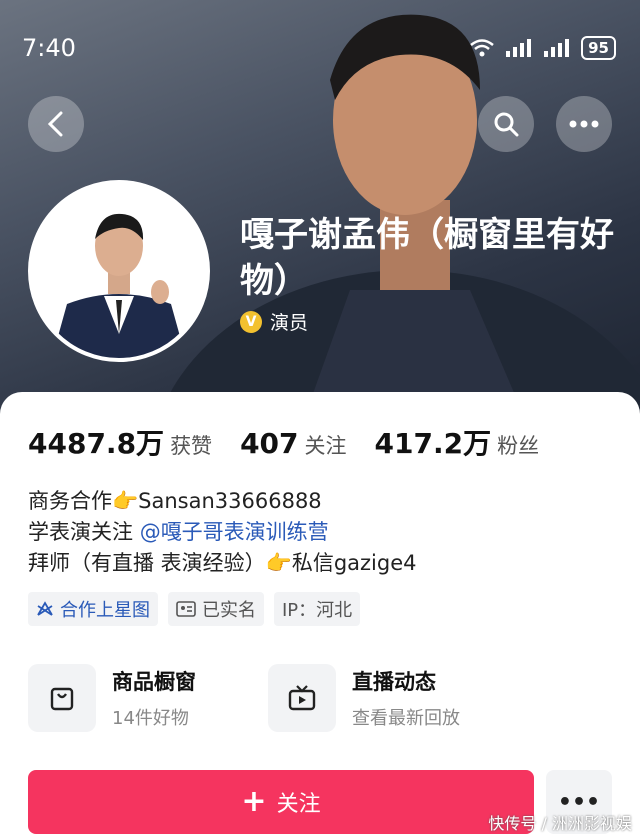 The height and width of the screenshot is (838, 640). I want to click on realname-label: 已实名, so click(229, 610).